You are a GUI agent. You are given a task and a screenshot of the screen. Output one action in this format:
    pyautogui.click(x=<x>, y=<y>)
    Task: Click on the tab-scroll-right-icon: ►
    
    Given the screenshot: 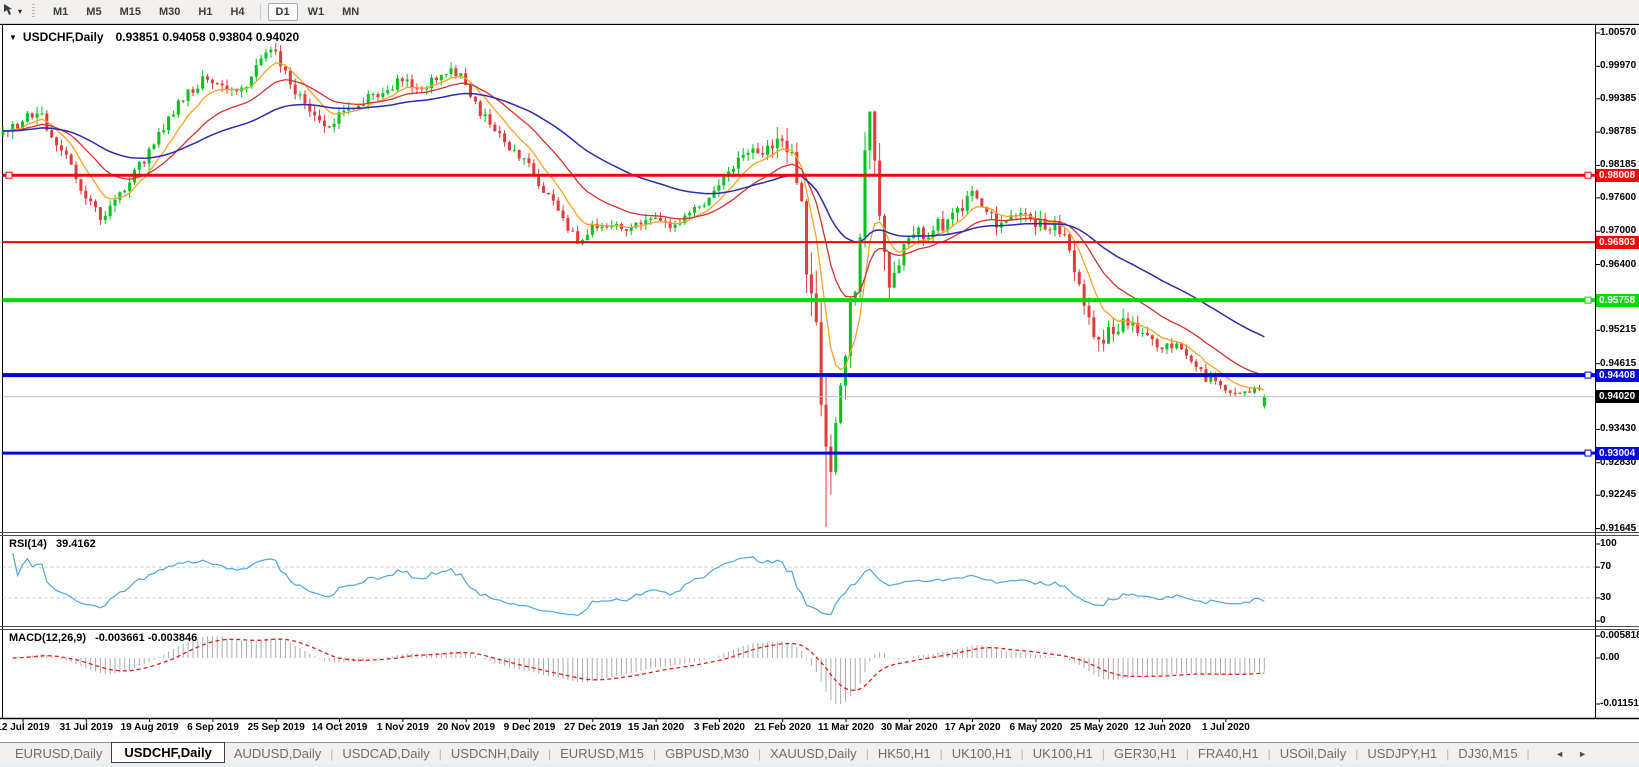 What is the action you would take?
    pyautogui.click(x=1582, y=754)
    